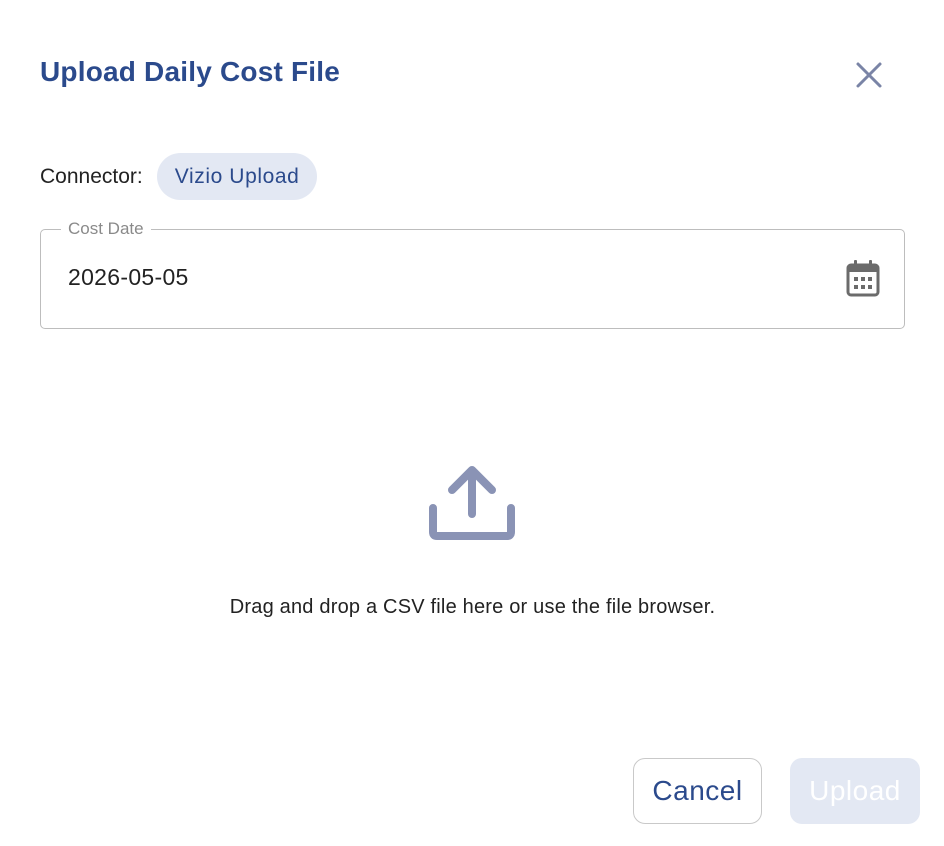 This screenshot has height=846, width=944. Describe the element at coordinates (237, 176) in the screenshot. I see `connector-chip: Vizio Upload` at that location.